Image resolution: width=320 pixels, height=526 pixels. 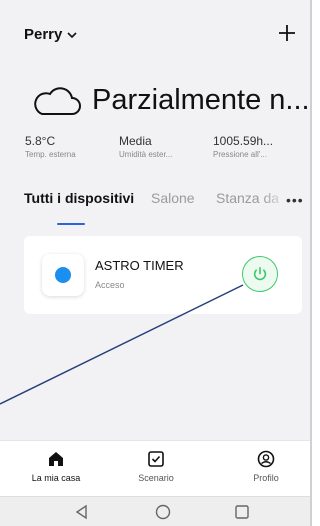 What do you see at coordinates (135, 141) in the screenshot?
I see `metric-value: Media` at bounding box center [135, 141].